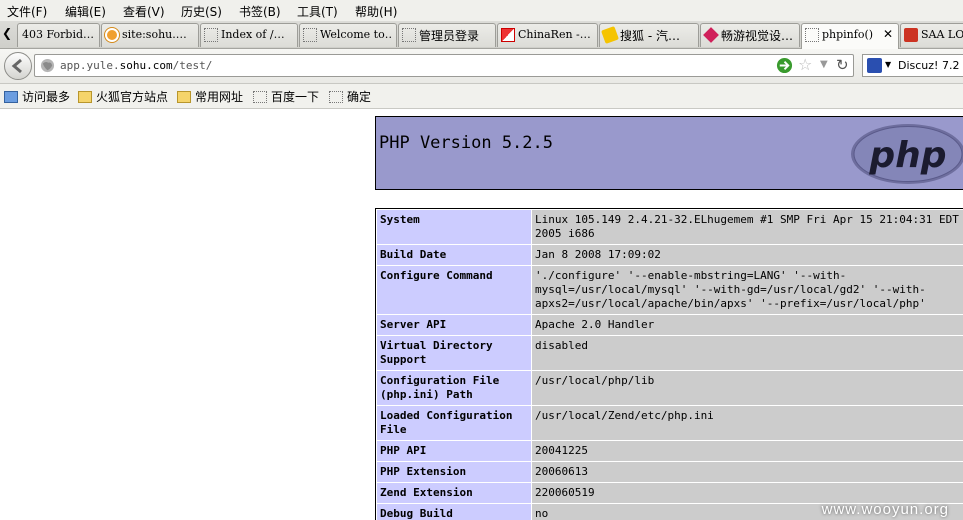  Describe the element at coordinates (47, 65) in the screenshot. I see `site-identity-icon` at that location.